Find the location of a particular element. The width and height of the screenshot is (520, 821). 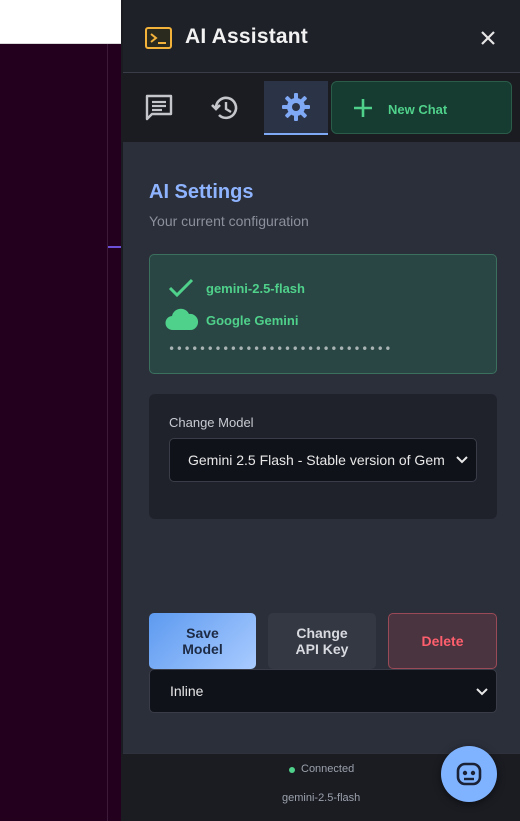

delete-button: Delete is located at coordinates (442, 641).